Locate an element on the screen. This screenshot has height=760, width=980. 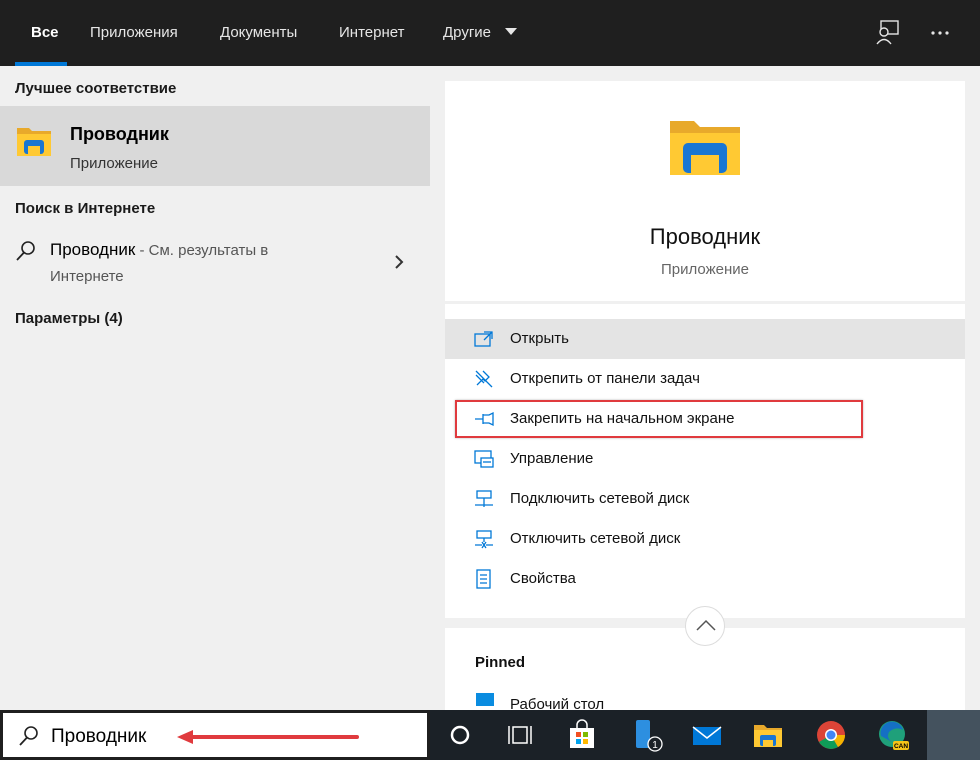
taskbar-search-box: Проводник is located at coordinates (215, 735).